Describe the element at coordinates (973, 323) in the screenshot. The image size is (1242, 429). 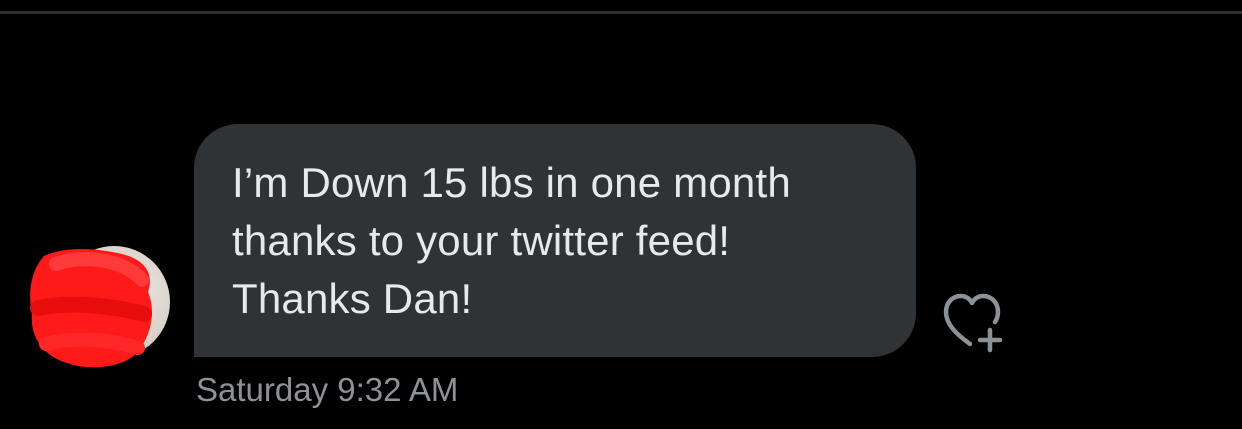
I see `heart-plus-icon` at that location.